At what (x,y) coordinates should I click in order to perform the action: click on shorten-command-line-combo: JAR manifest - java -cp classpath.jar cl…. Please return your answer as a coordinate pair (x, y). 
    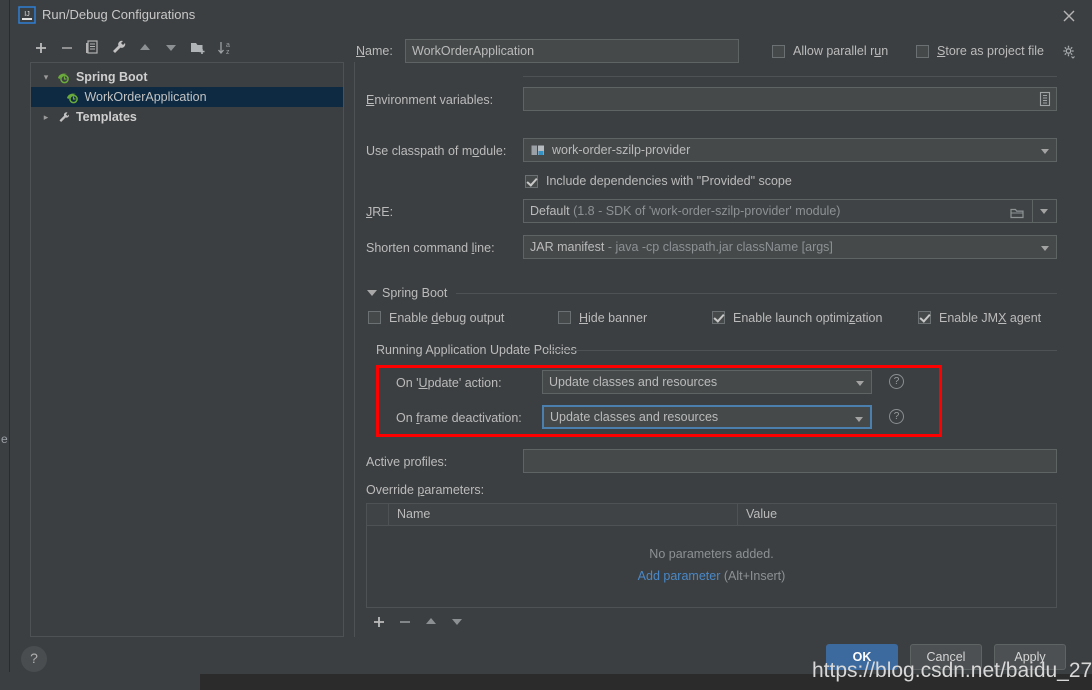
    Looking at the image, I should click on (790, 247).